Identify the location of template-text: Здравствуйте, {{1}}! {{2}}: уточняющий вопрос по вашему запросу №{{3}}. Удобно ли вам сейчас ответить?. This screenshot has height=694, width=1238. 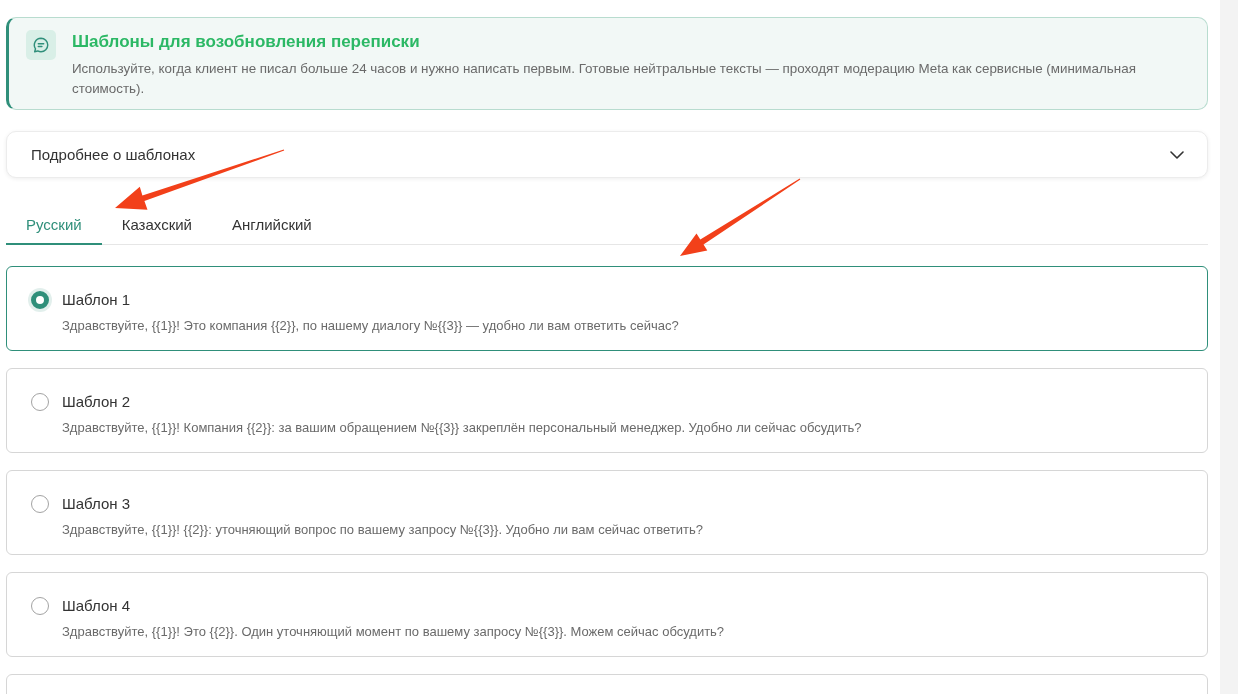
(383, 530).